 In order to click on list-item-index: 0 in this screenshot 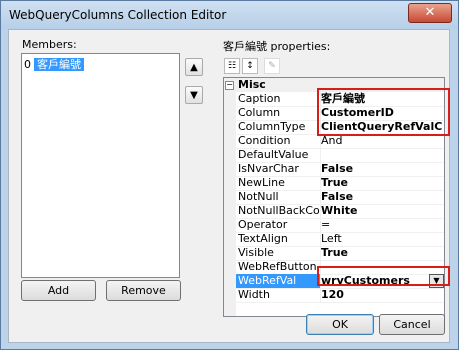, I will do `click(27, 64)`.